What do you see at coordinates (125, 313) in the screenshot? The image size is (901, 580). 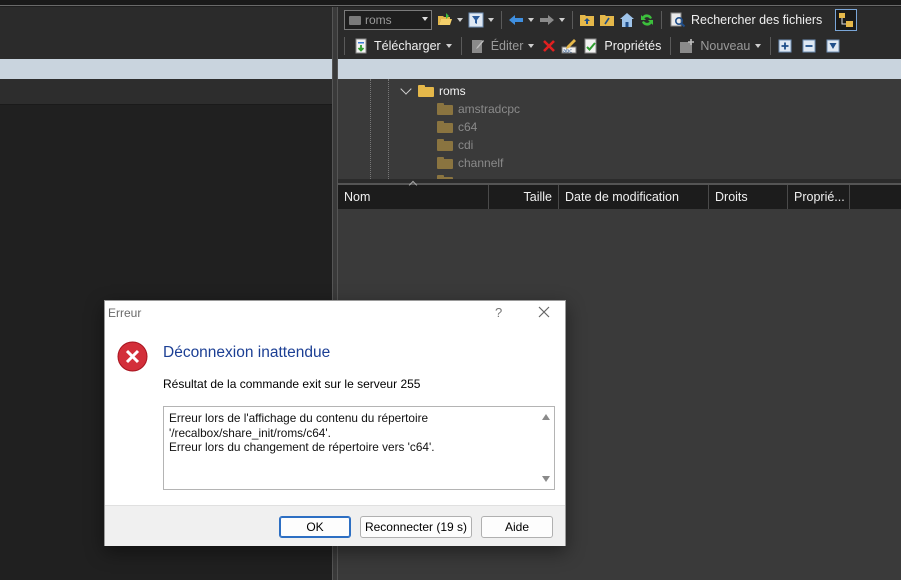 I see `dialog-title: Erreur` at bounding box center [125, 313].